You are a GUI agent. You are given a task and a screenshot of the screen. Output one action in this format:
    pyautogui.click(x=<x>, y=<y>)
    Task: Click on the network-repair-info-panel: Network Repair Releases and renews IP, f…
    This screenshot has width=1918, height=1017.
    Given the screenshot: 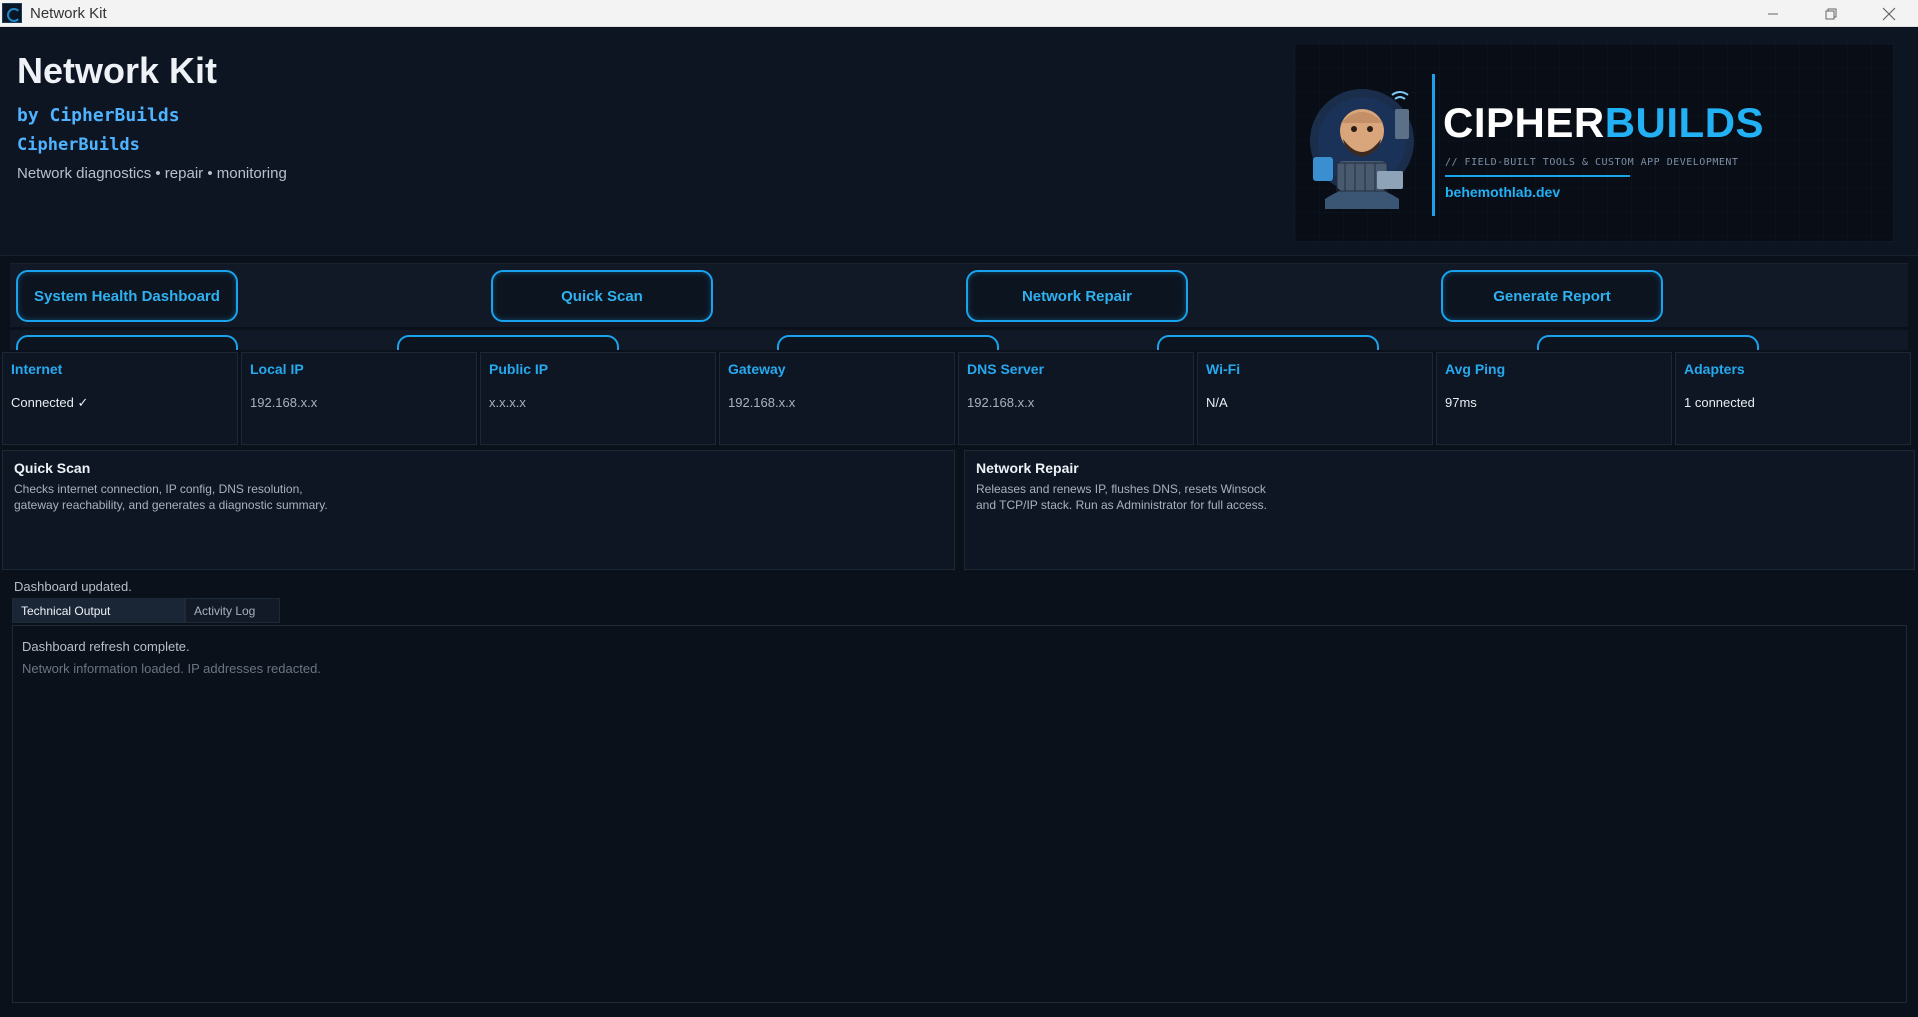 What is the action you would take?
    pyautogui.click(x=1439, y=510)
    